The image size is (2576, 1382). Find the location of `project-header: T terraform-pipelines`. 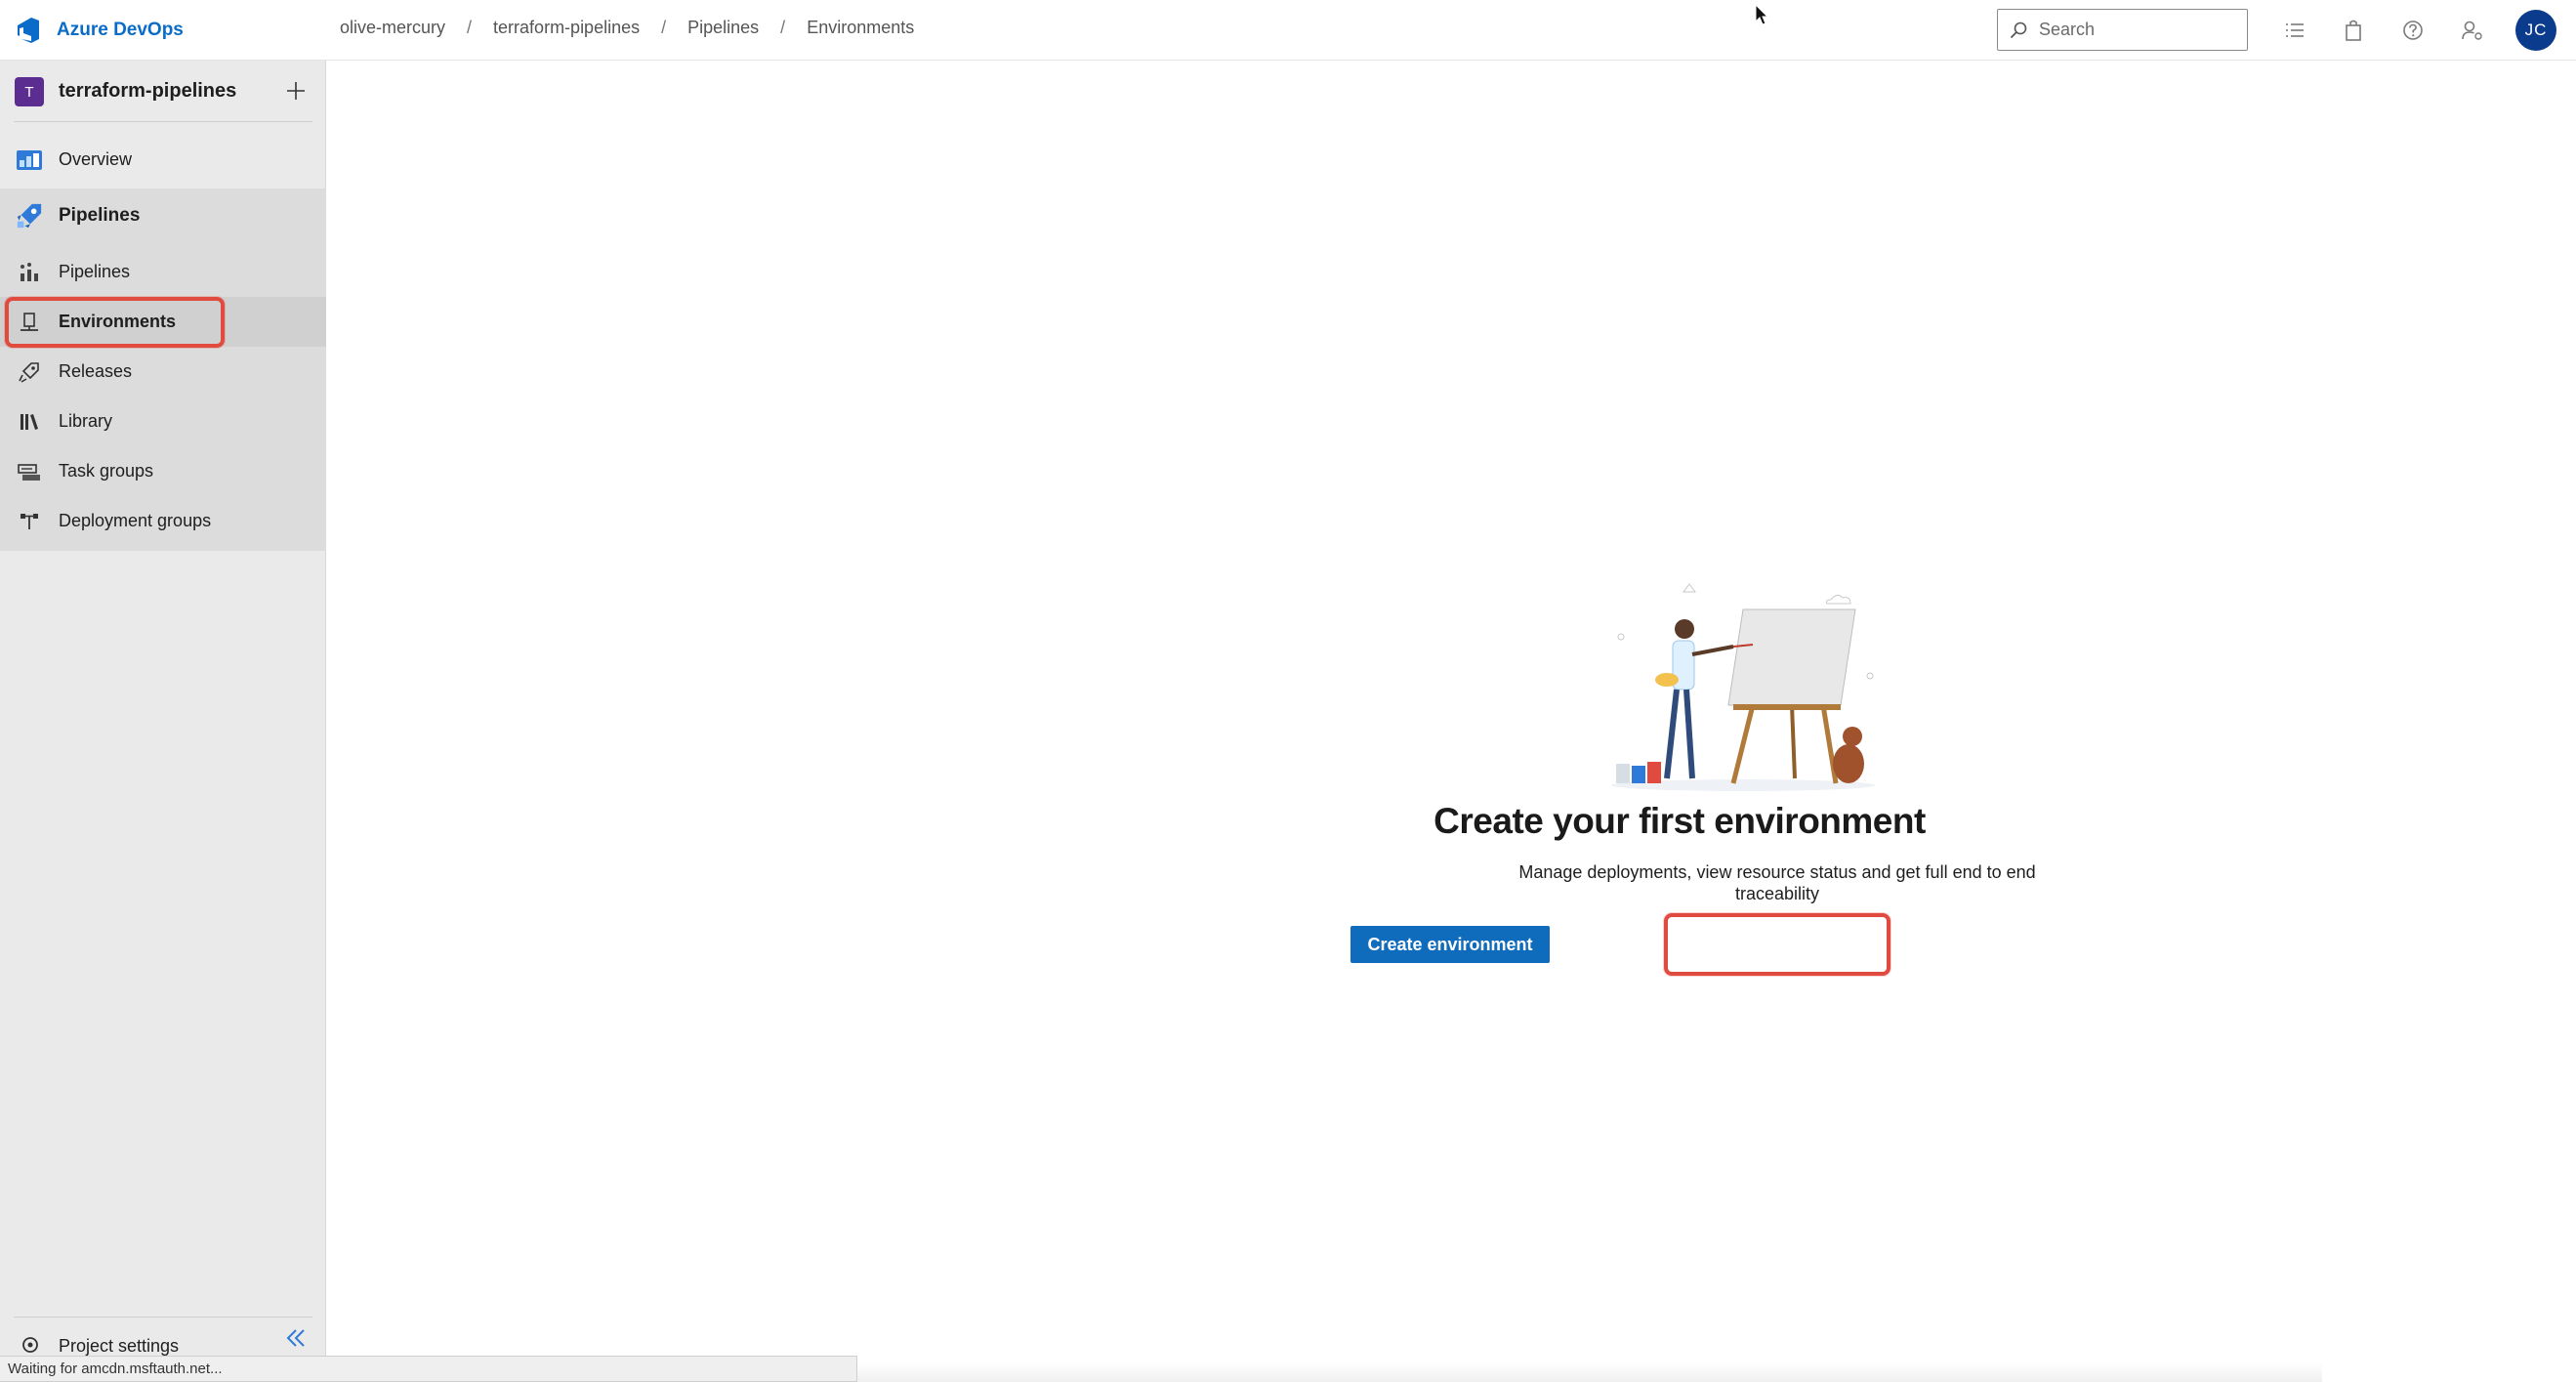

project-header: T terraform-pipelines is located at coordinates (163, 91).